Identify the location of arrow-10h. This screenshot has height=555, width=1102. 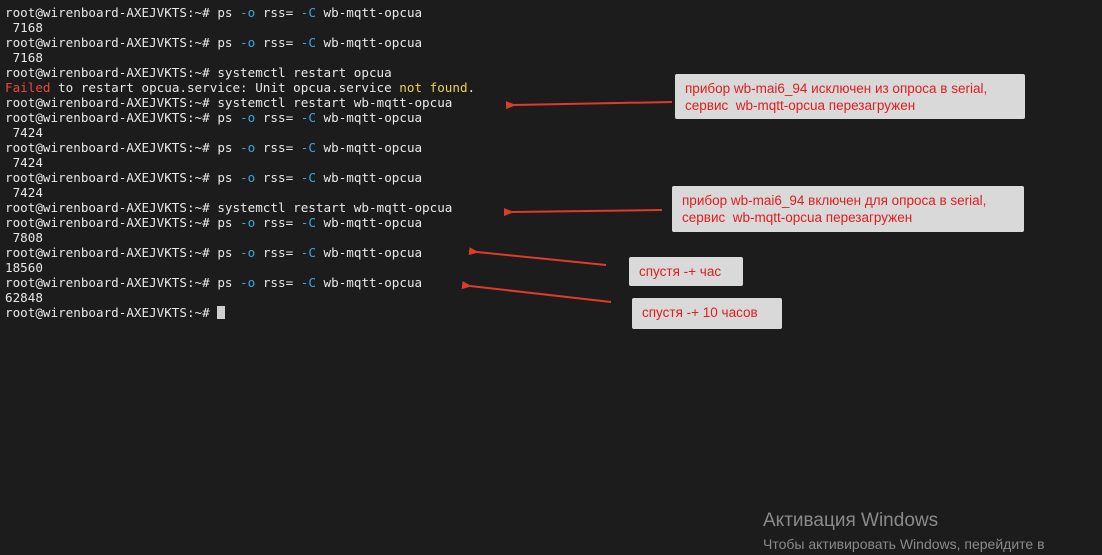
(536, 292).